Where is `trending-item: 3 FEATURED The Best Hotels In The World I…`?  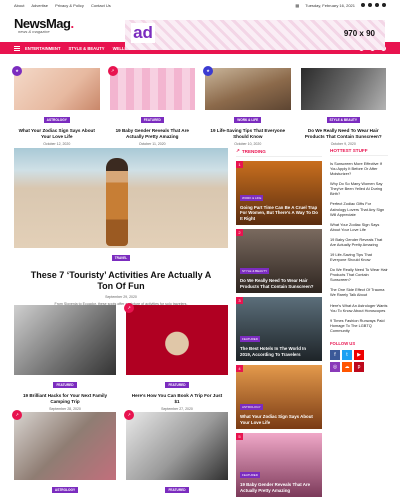
trending-item: 3 FEATURED The Best Hotels In The World I… is located at coordinates (279, 329).